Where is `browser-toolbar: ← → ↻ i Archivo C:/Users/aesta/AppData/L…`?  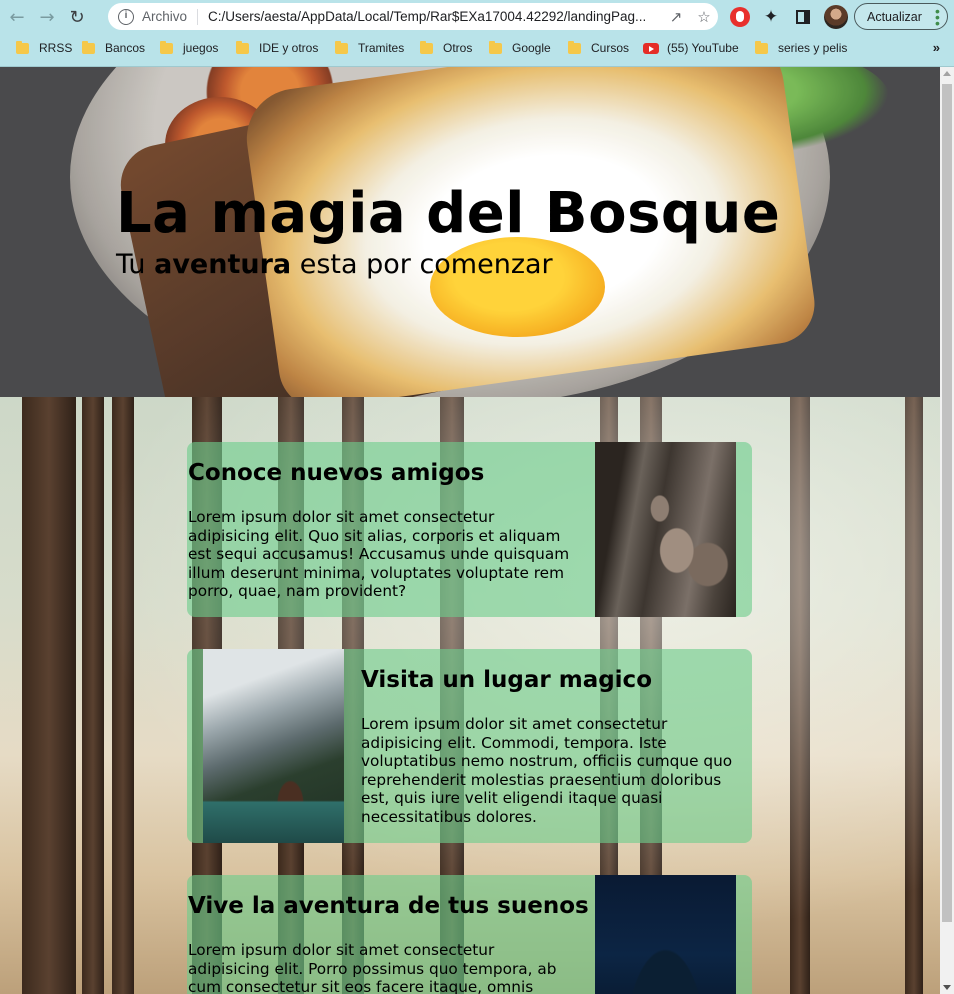 browser-toolbar: ← → ↻ i Archivo C:/Users/aesta/AppData/L… is located at coordinates (477, 17).